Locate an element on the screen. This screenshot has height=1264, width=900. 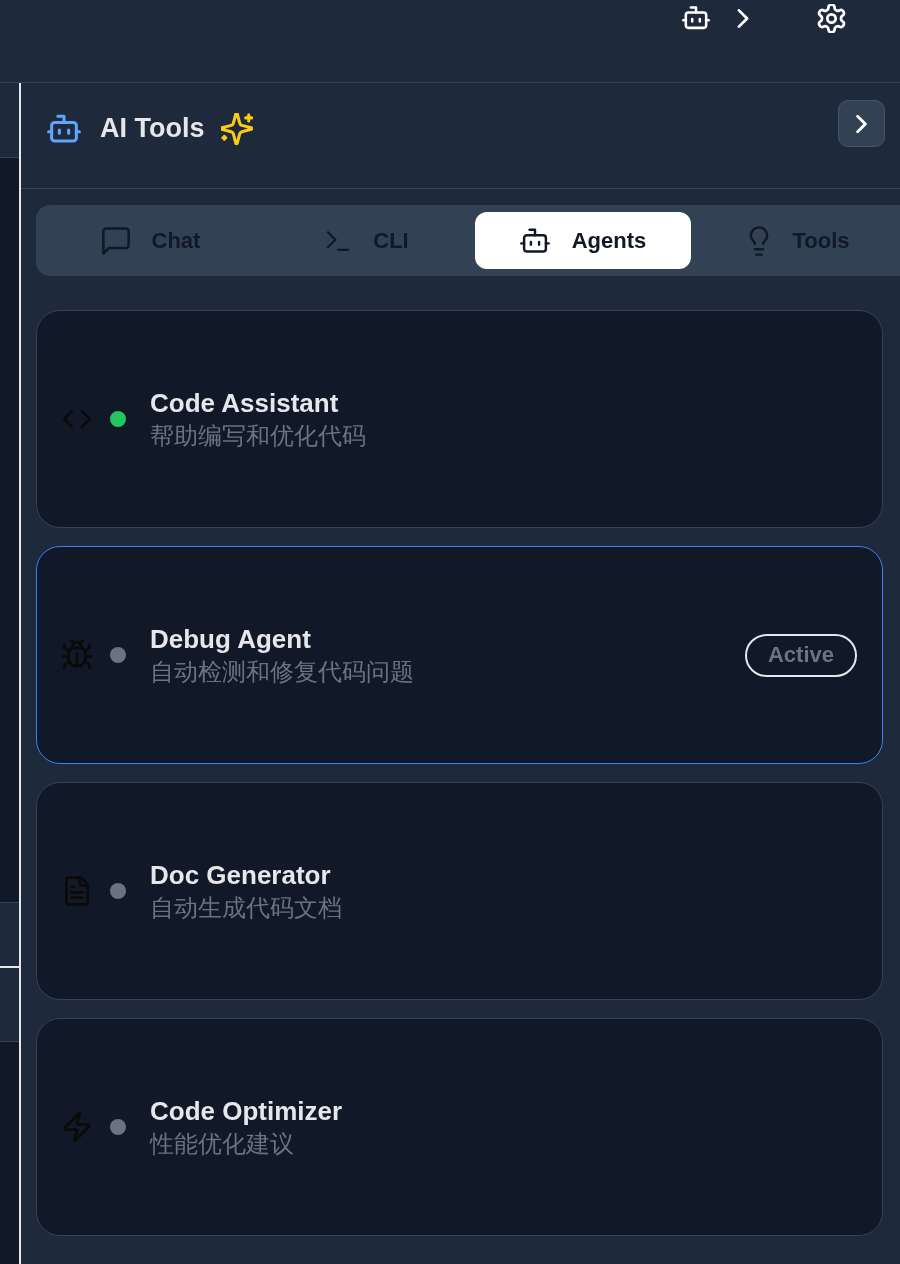
agent-name: Code Assistant is located at coordinates (245, 403).